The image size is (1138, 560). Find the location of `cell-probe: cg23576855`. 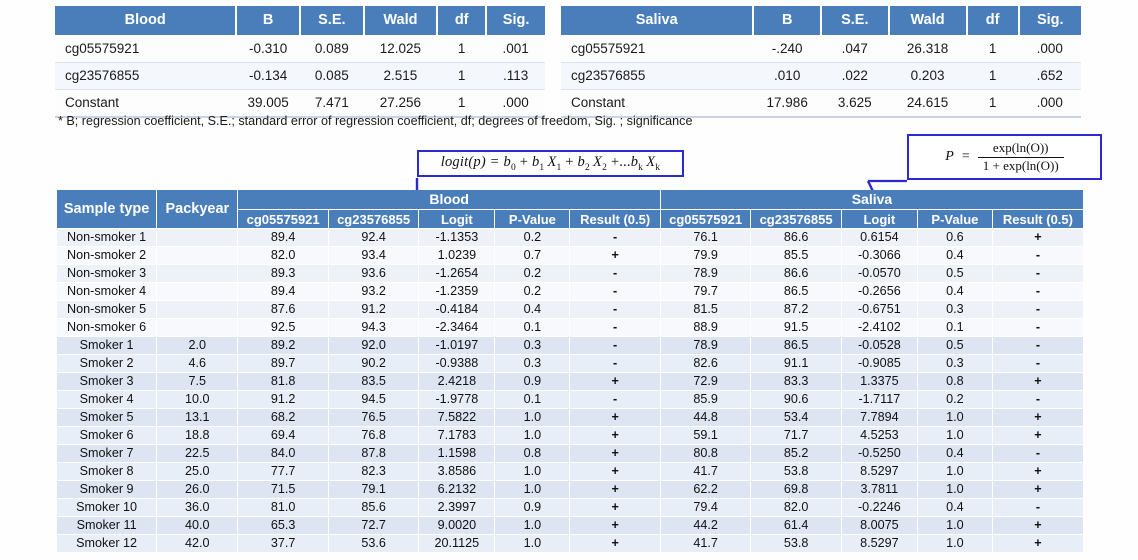

cell-probe: cg23576855 is located at coordinates (146, 76).